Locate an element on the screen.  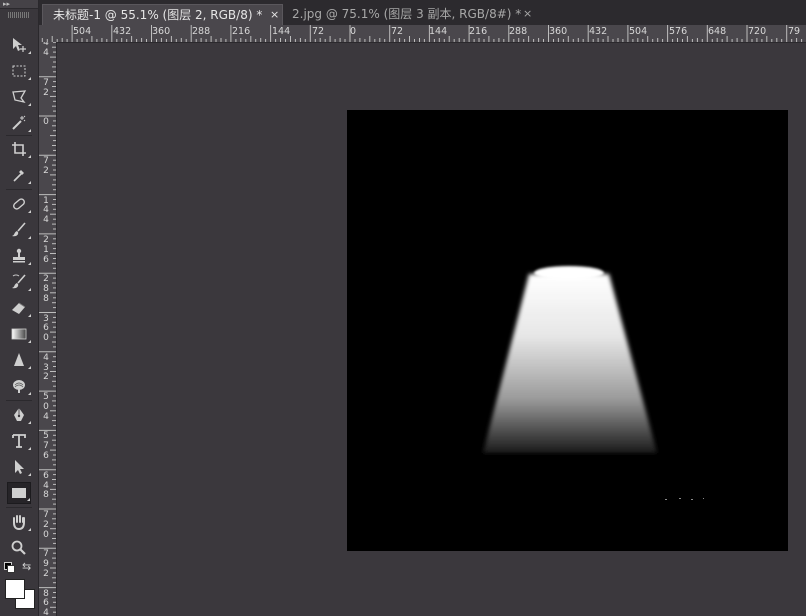
ruler-label: 648 is located at coordinates (717, 31).